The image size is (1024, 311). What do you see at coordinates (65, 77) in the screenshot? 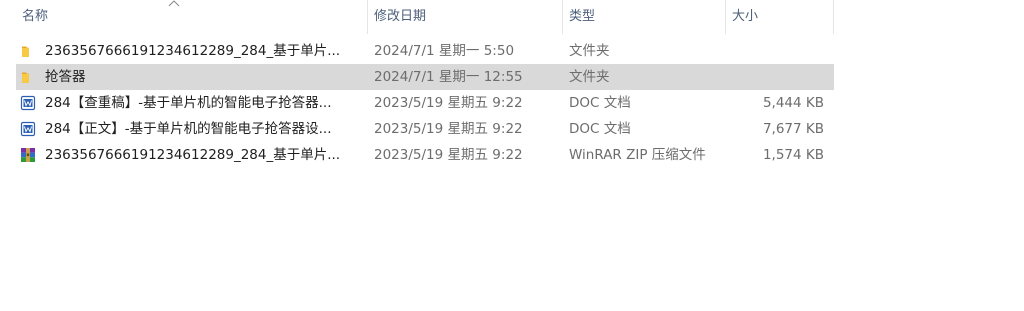
I see `file-name: 抢答器` at bounding box center [65, 77].